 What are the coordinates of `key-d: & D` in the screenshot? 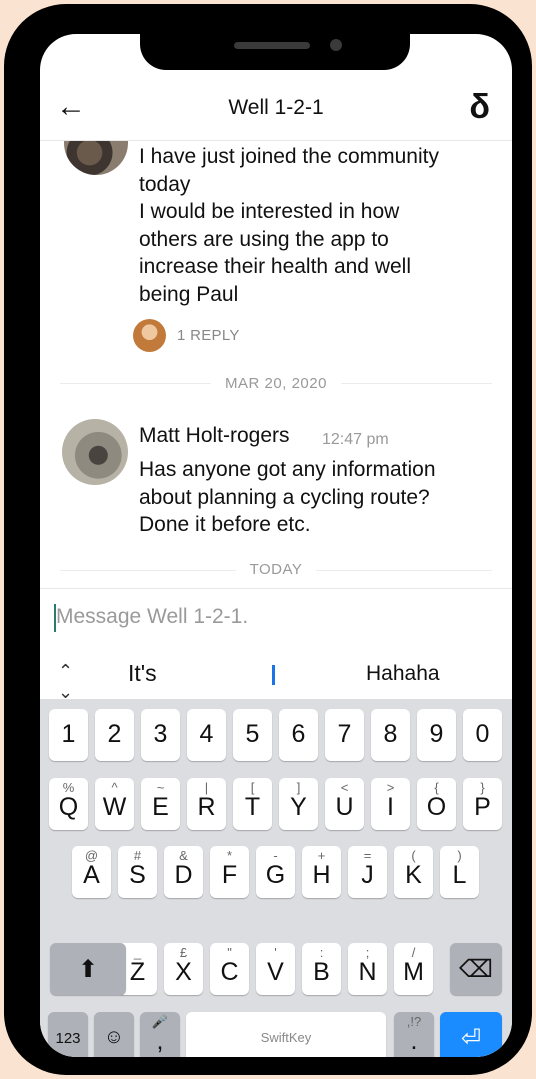 It's located at (183, 872).